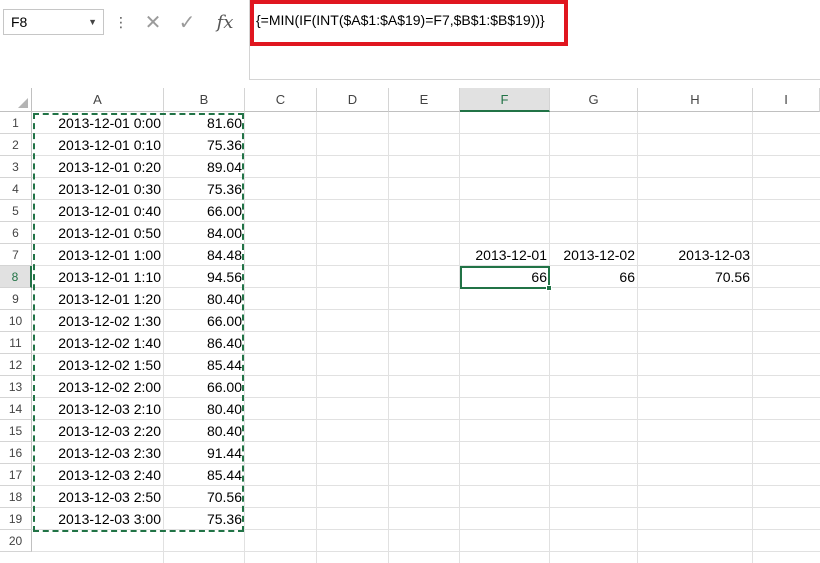 This screenshot has height=563, width=820. Describe the element at coordinates (426, 551) in the screenshot. I see `row-gridline` at that location.